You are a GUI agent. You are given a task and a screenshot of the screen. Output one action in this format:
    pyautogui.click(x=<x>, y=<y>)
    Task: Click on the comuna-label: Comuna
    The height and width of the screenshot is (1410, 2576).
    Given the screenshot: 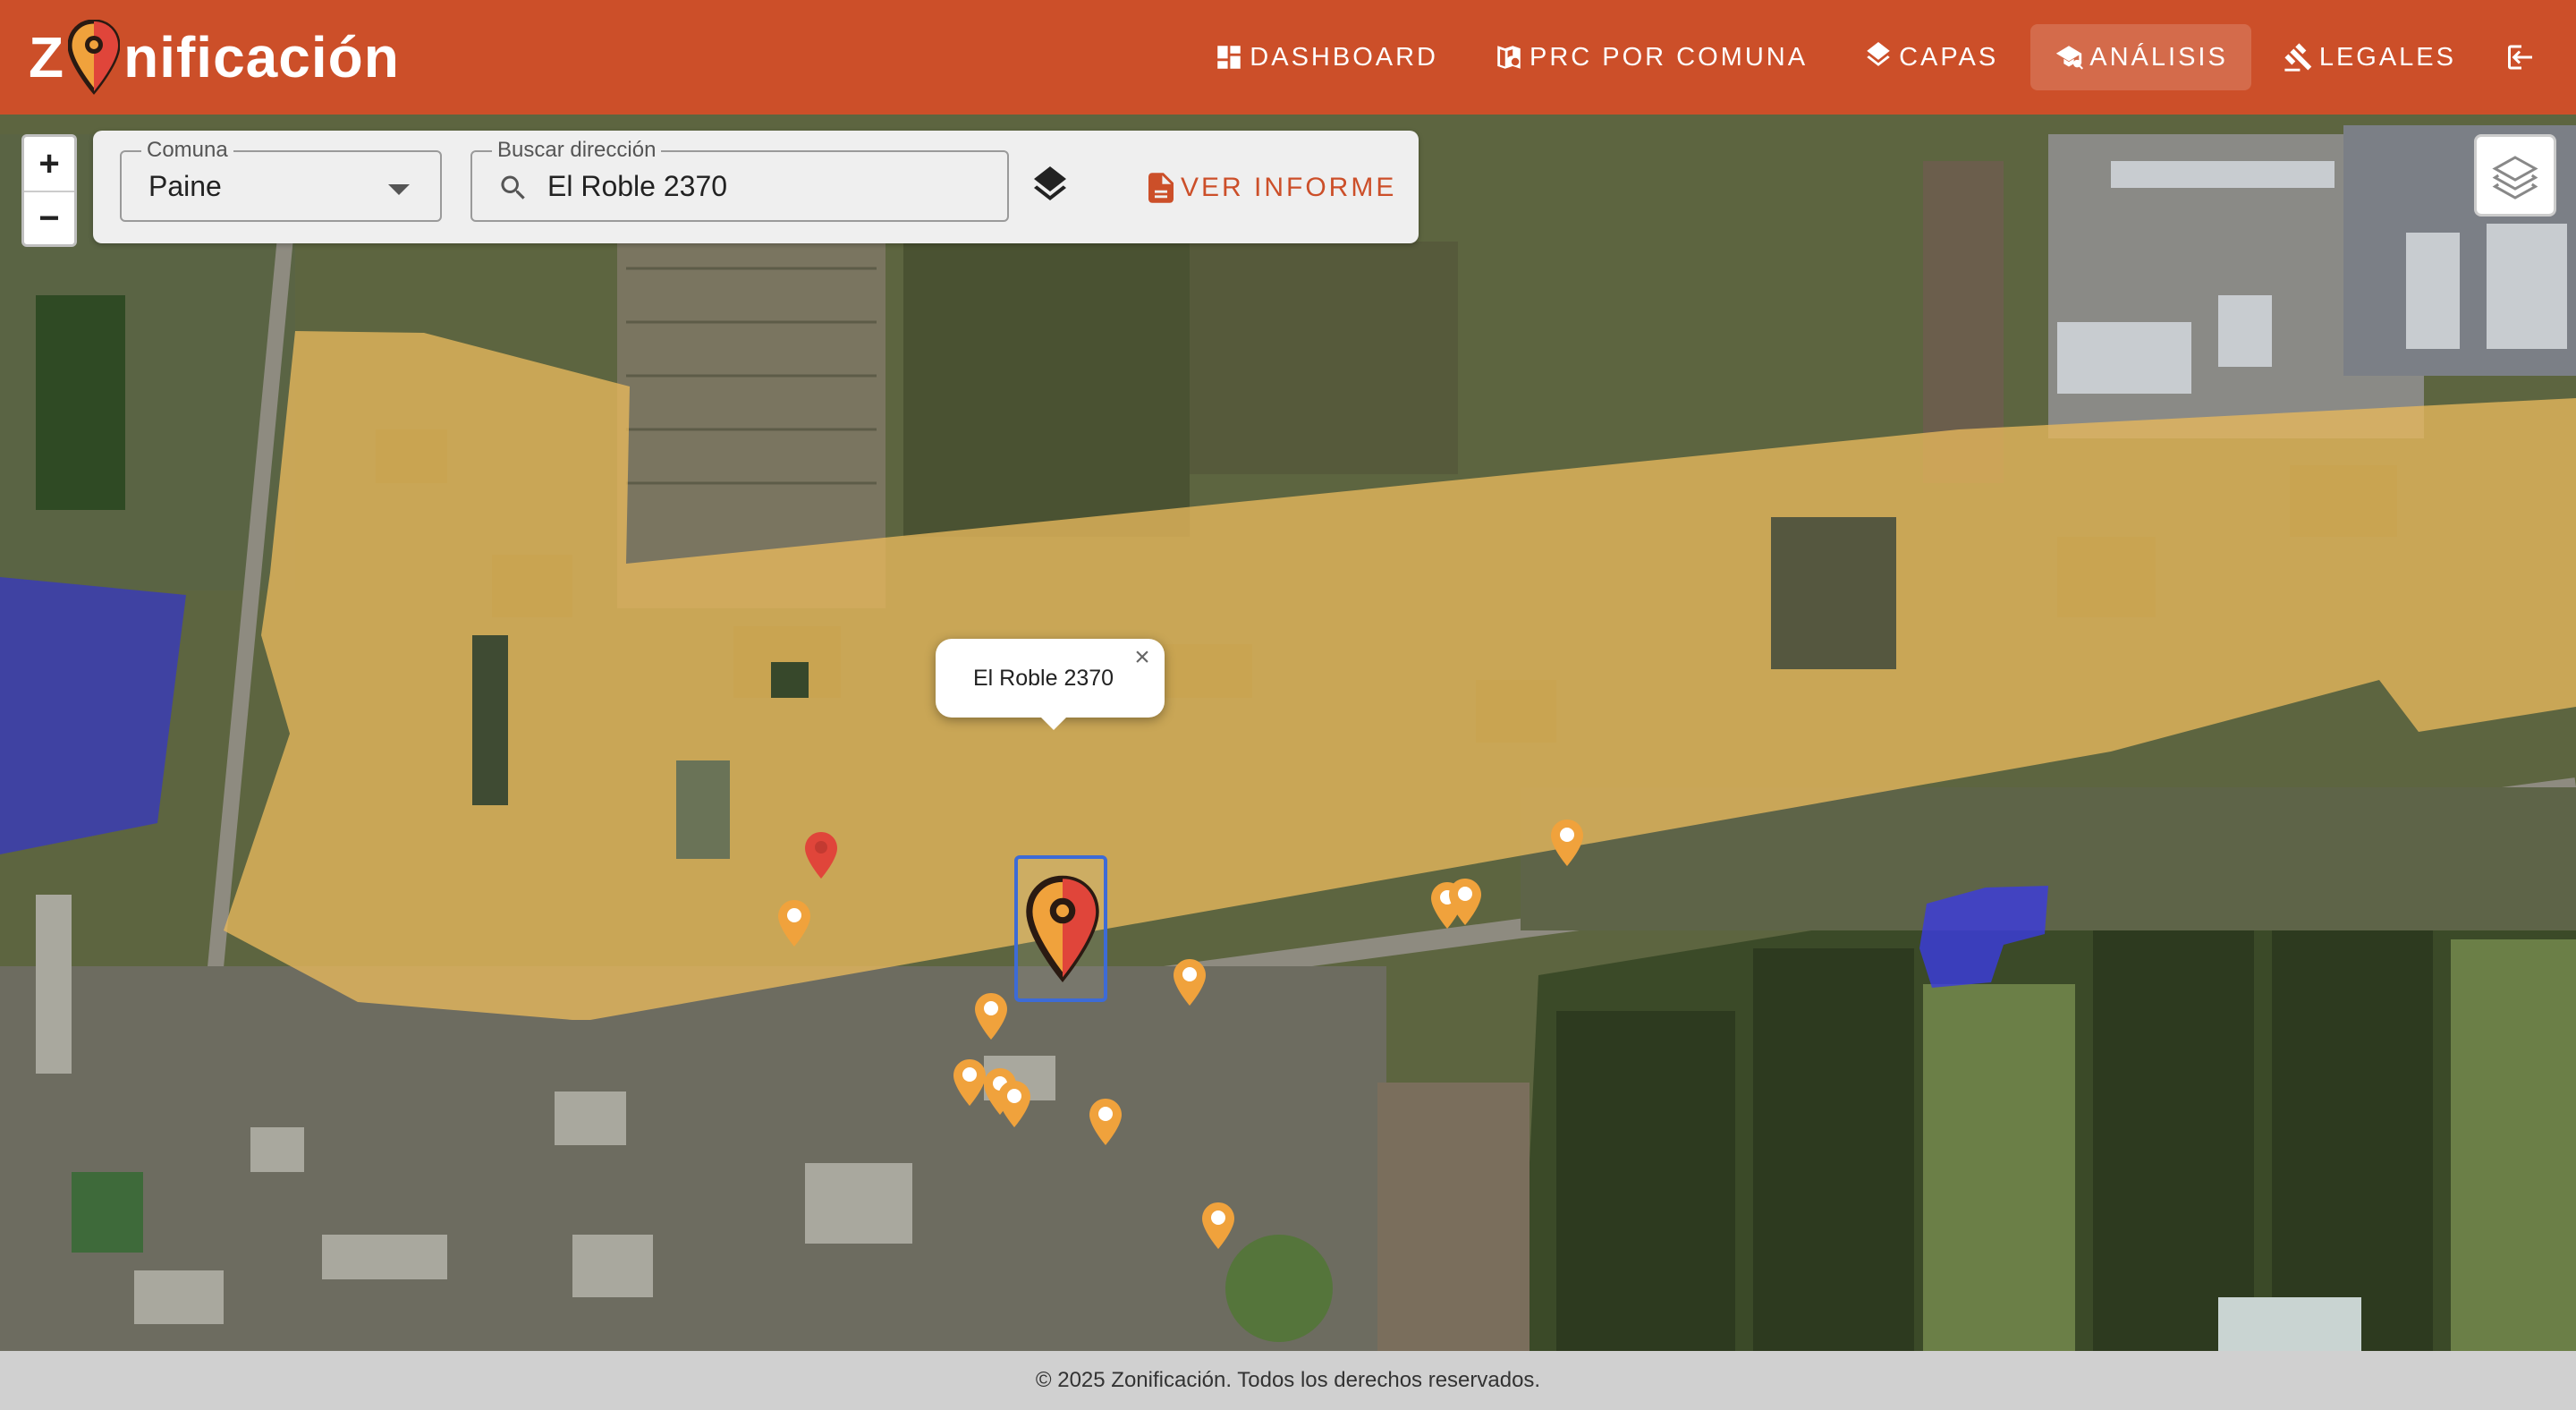 What is the action you would take?
    pyautogui.click(x=187, y=151)
    